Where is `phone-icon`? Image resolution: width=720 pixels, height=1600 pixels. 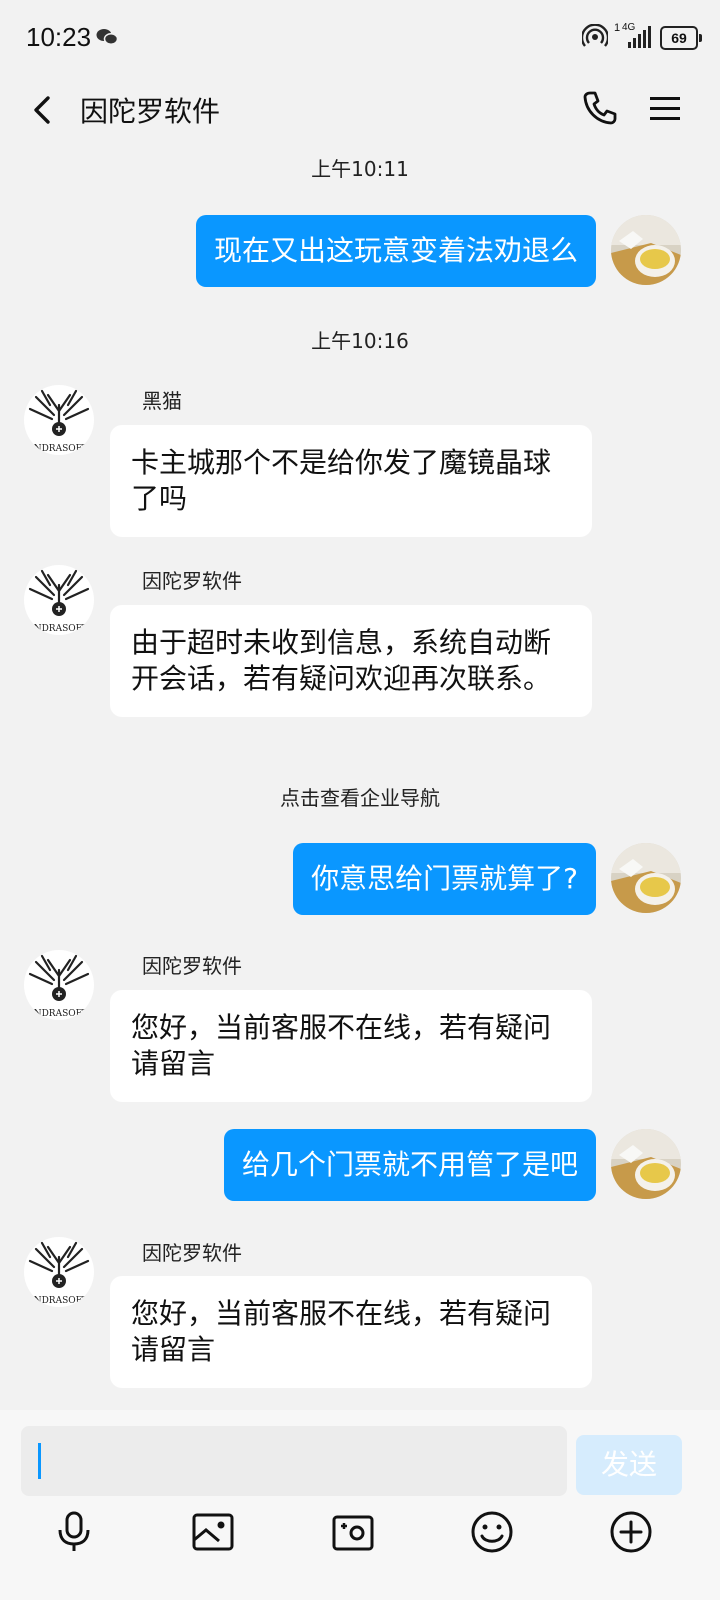
phone-icon is located at coordinates (600, 108).